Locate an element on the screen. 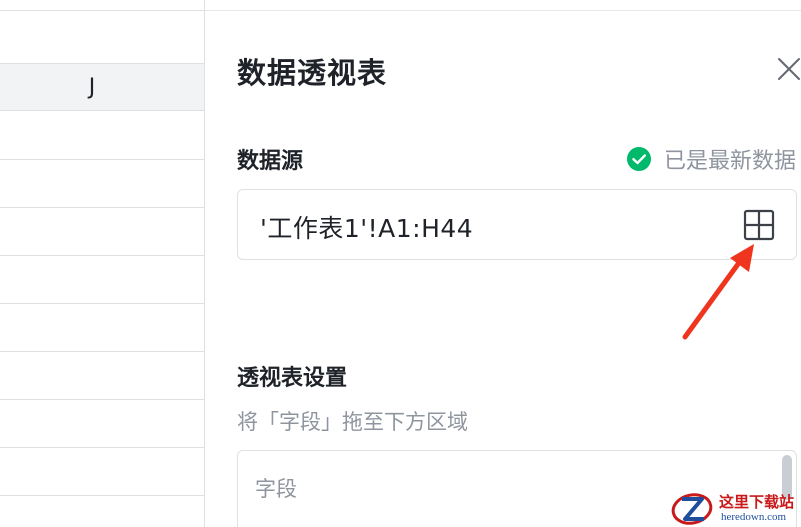 The width and height of the screenshot is (801, 527). pivot-settings-label: 透视表设置 is located at coordinates (292, 378).